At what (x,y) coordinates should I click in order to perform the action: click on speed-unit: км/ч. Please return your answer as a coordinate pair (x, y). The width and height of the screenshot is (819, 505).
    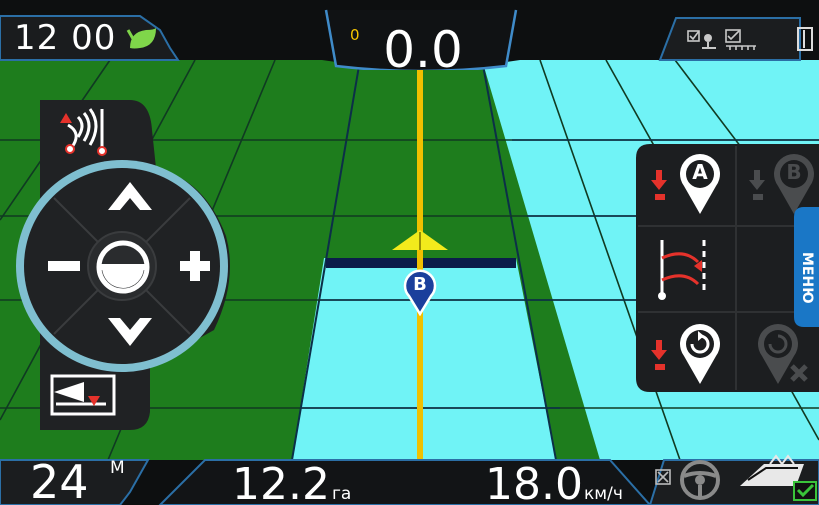
    Looking at the image, I should click on (603, 494).